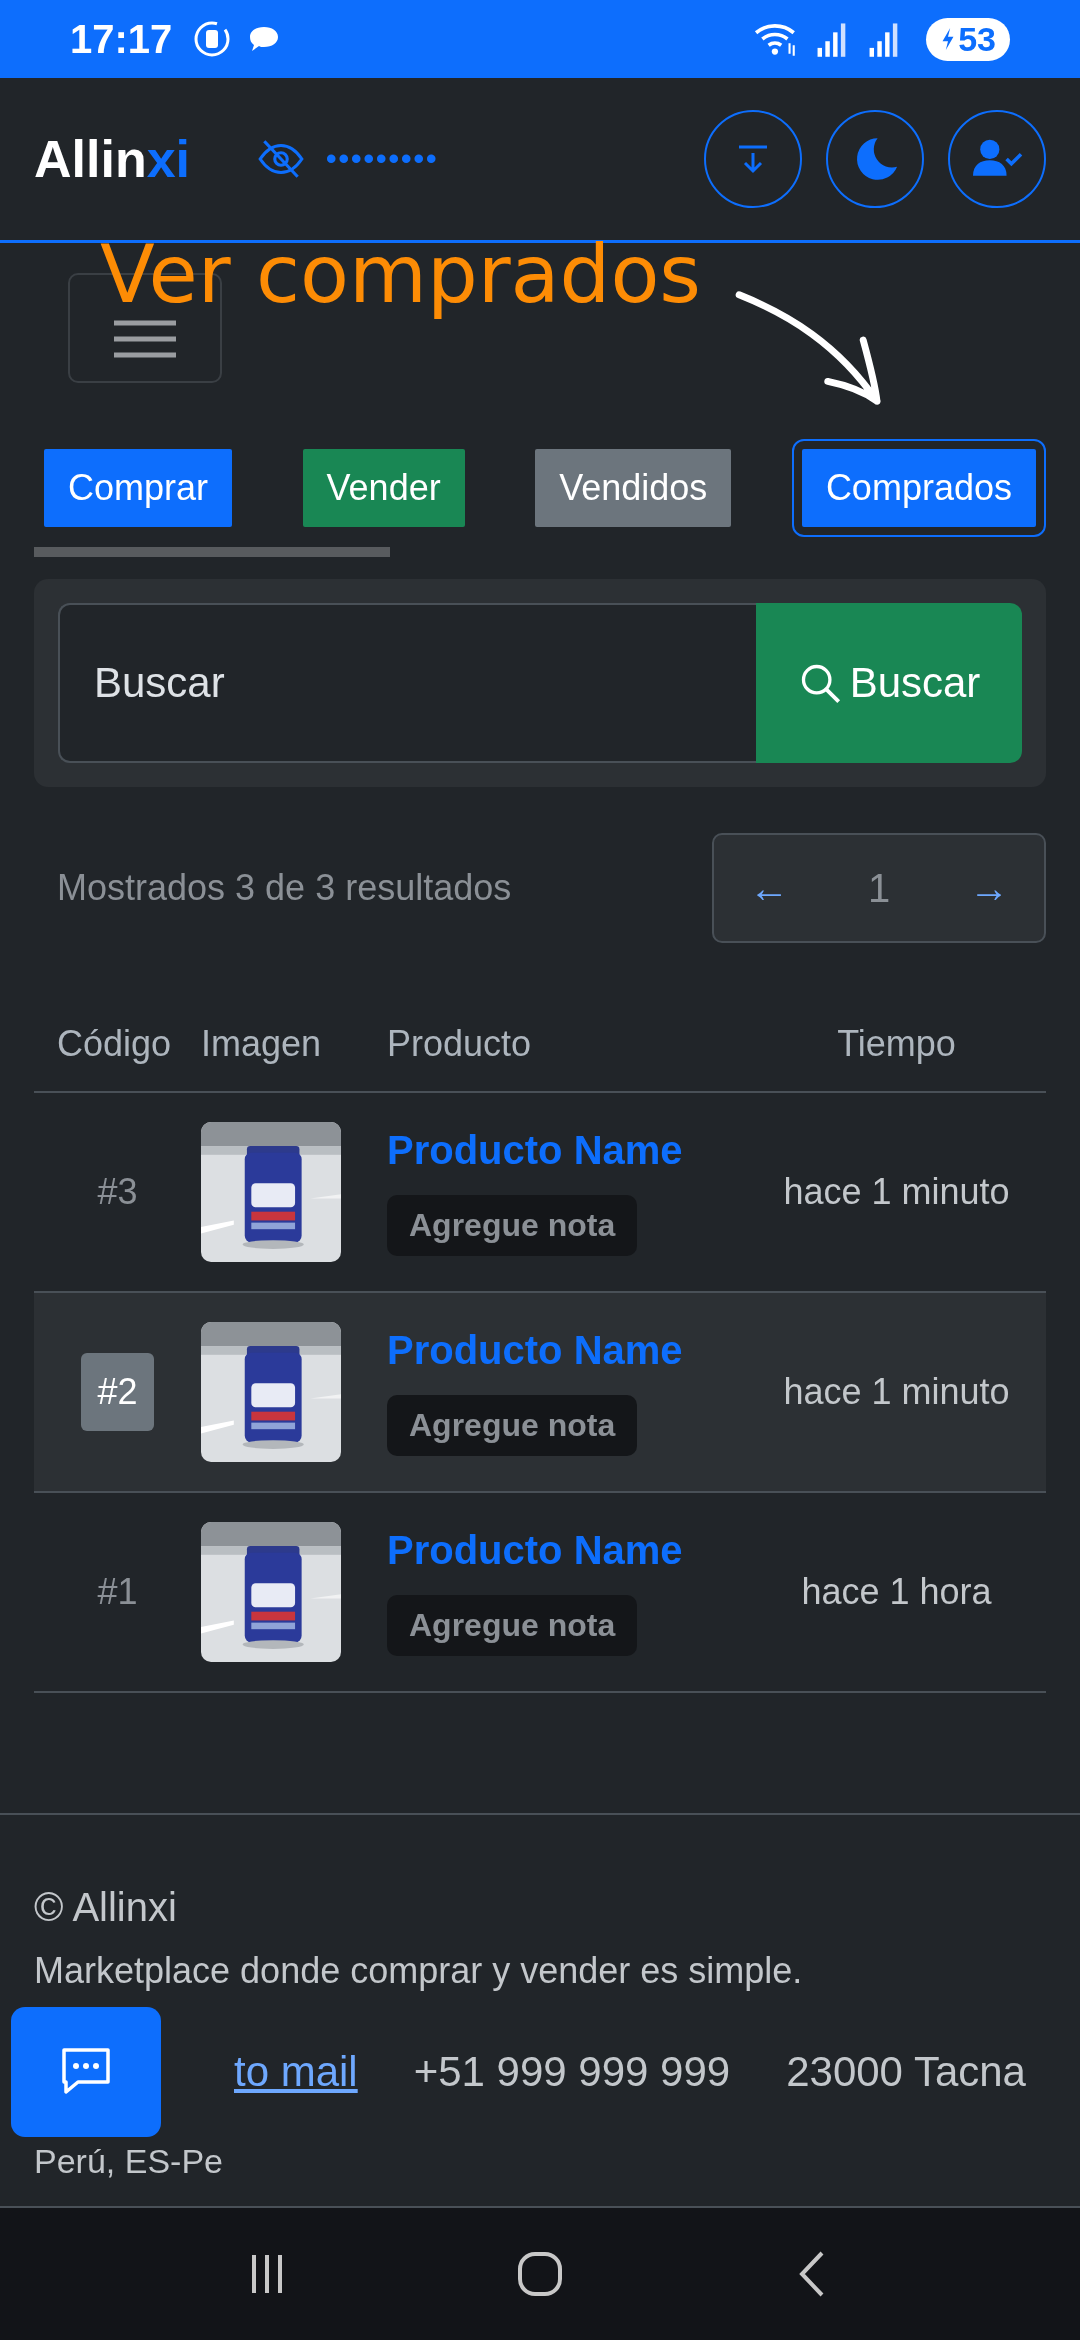 Image resolution: width=1080 pixels, height=2340 pixels. I want to click on home-icon, so click(540, 2274).